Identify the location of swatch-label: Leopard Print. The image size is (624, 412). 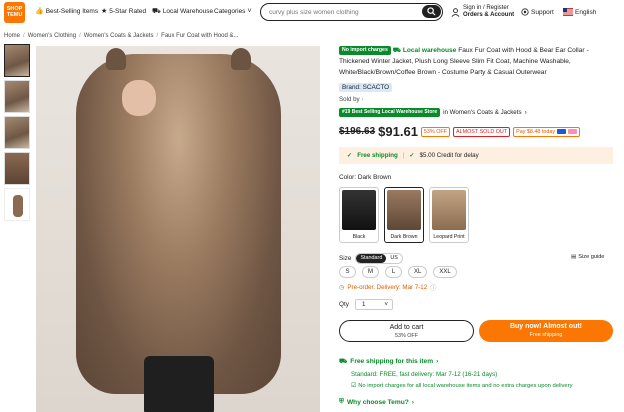
(449, 237).